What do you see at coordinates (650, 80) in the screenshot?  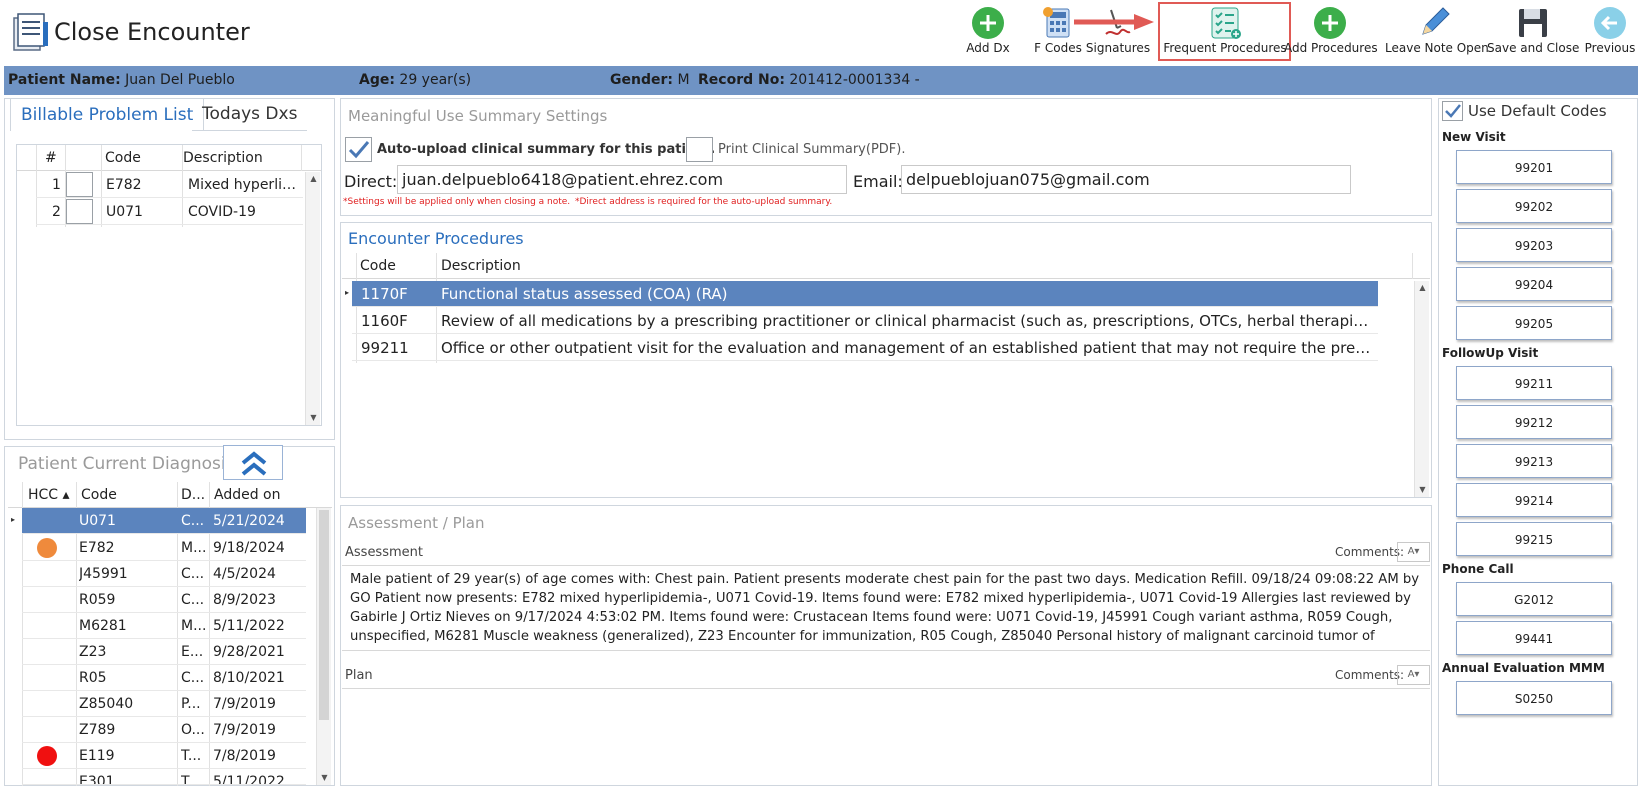 I see `patient-gender: Gender: M` at bounding box center [650, 80].